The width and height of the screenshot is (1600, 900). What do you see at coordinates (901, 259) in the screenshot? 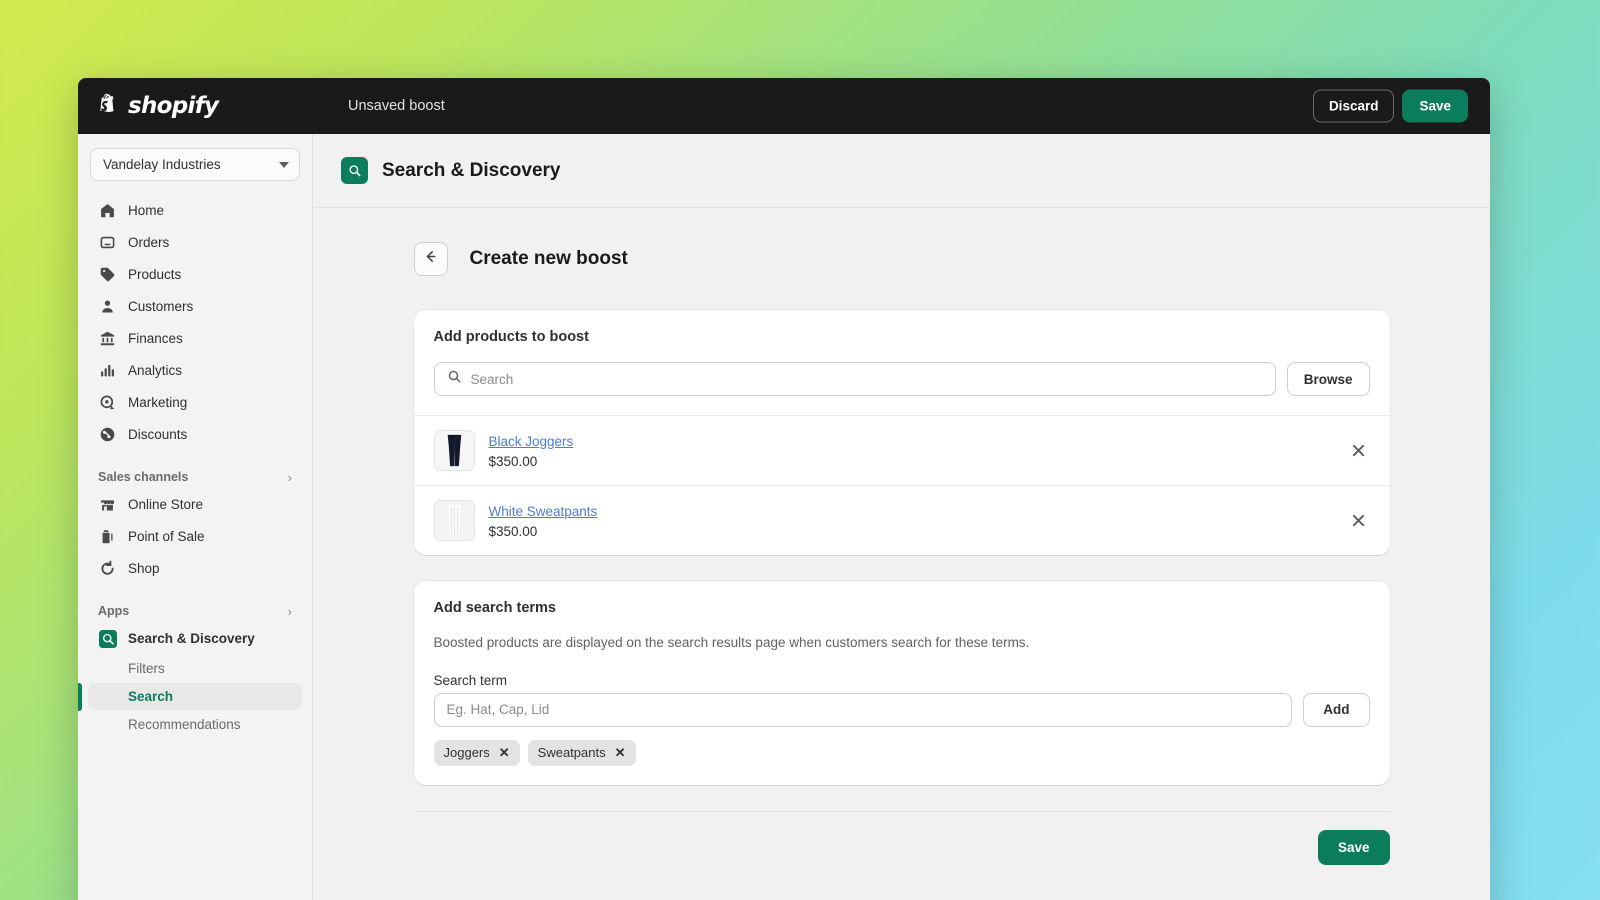
I see `page-header: Create new boost` at bounding box center [901, 259].